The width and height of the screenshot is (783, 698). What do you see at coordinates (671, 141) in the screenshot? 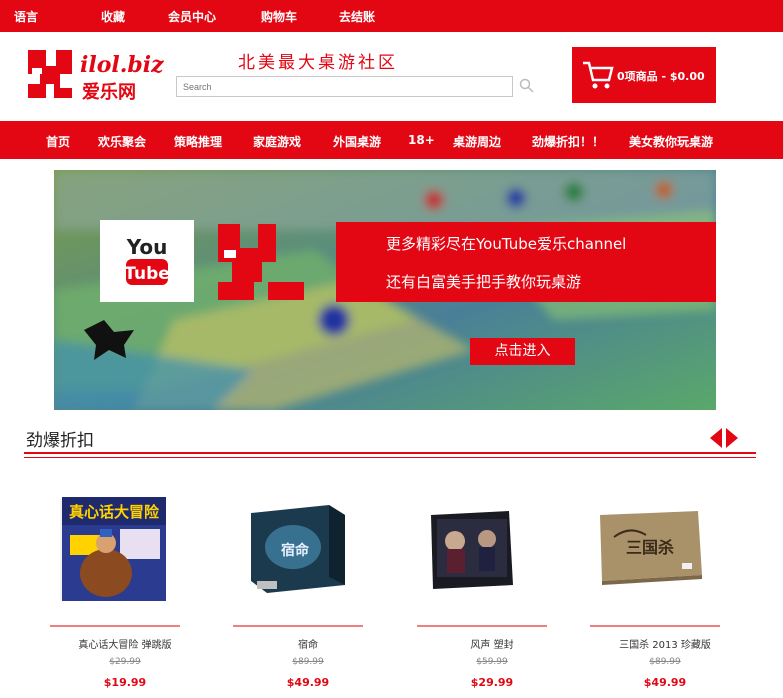
I see `nav-item-tutorial: 美女教你玩桌游` at bounding box center [671, 141].